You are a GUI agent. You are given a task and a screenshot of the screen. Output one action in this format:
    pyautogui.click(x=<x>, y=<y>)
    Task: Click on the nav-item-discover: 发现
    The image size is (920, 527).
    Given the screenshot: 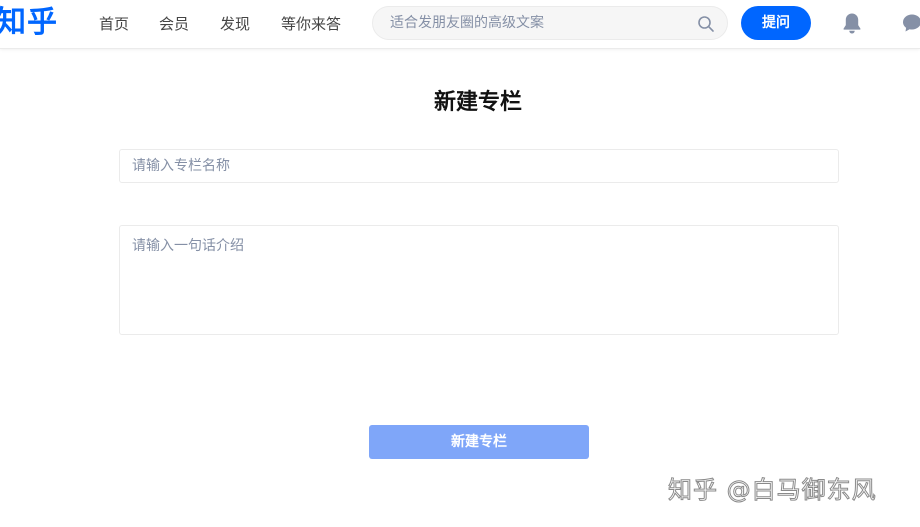 What is the action you would take?
    pyautogui.click(x=235, y=24)
    